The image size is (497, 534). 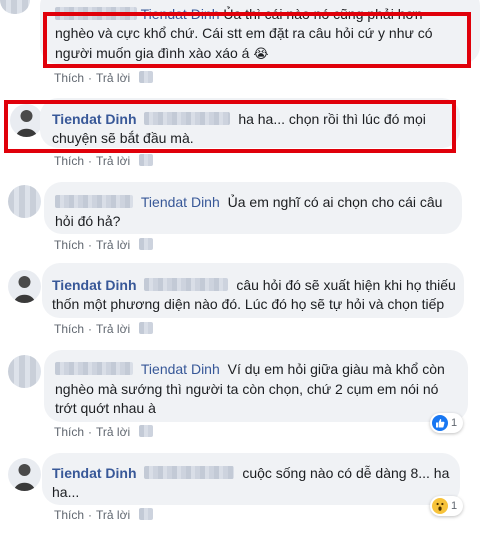 I want to click on comment-text: câu hỏi đó sẽ xuất hiện khi họ thiếu, so click(x=346, y=285).